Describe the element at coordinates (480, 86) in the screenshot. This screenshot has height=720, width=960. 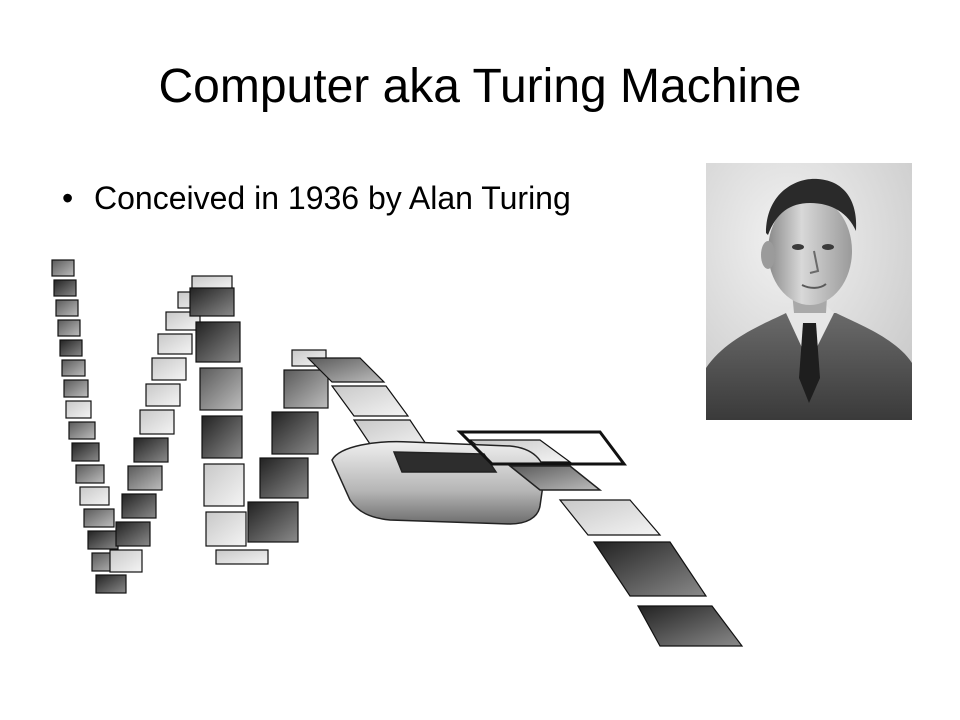
I see `slide-title: Computer aka Turing Machine` at that location.